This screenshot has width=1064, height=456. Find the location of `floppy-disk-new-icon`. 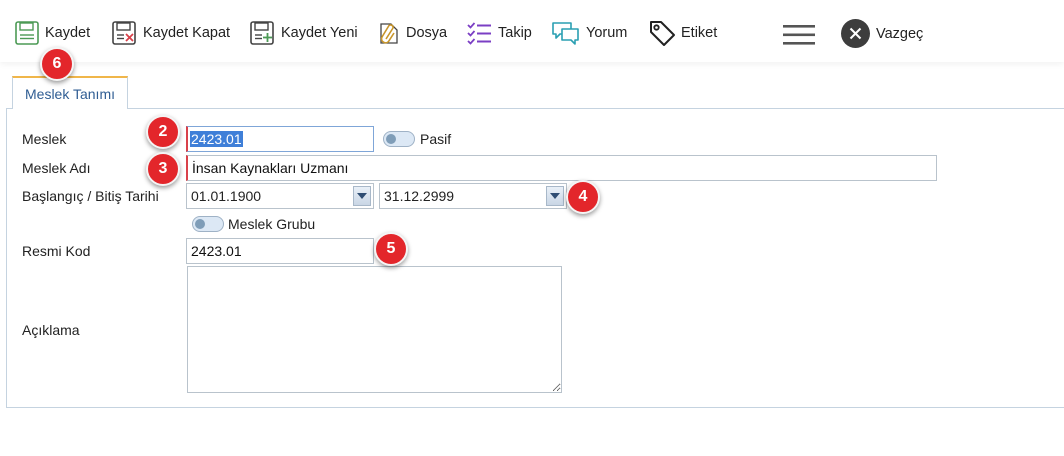

floppy-disk-new-icon is located at coordinates (262, 33).